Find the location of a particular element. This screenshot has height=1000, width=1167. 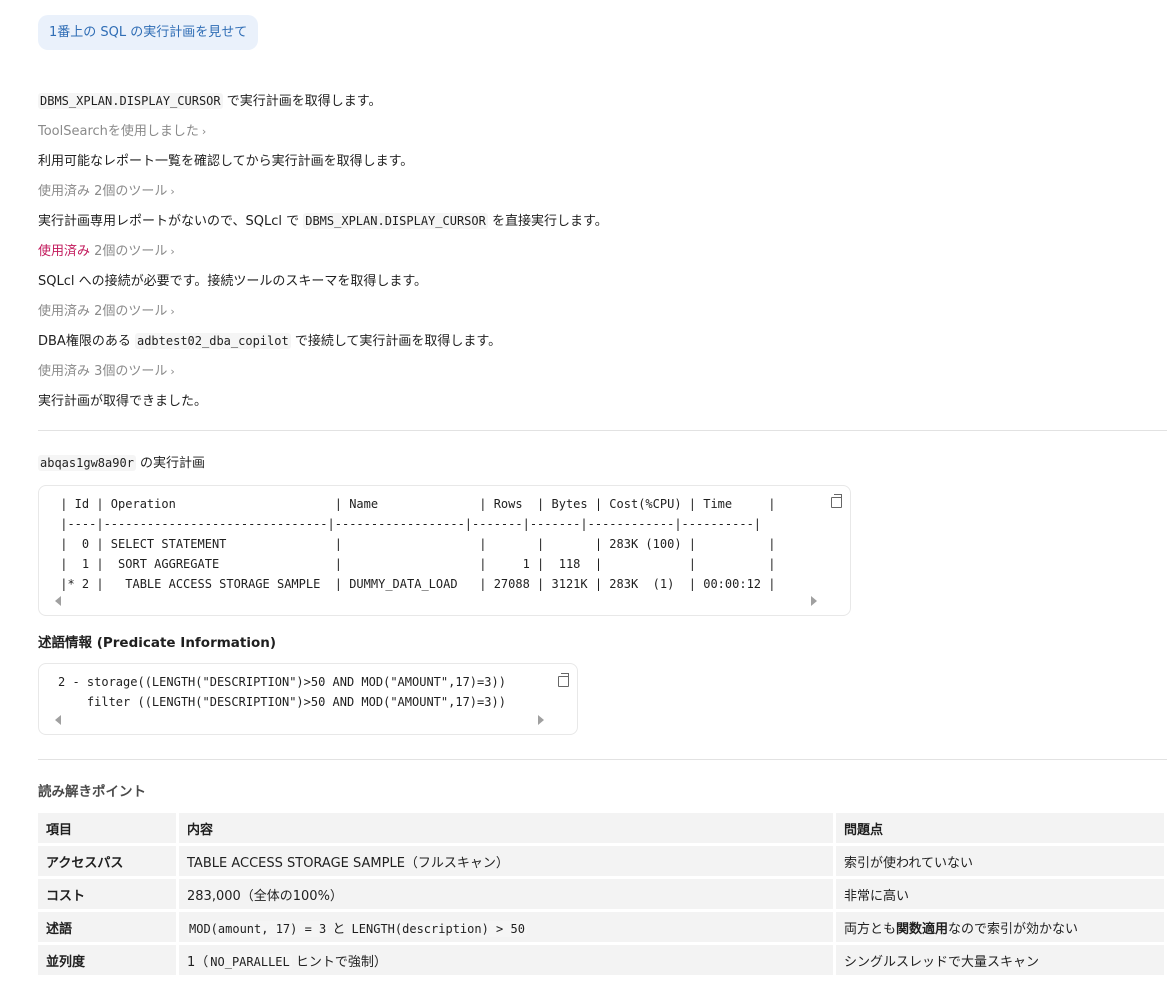

row-key: コスト is located at coordinates (108, 894).